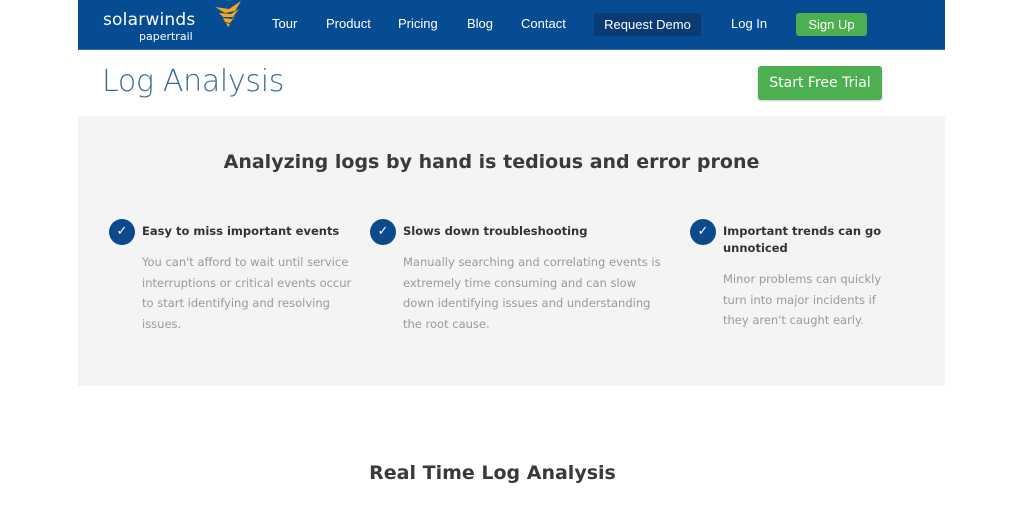 The height and width of the screenshot is (512, 1024). I want to click on sign-up-button: Sign Up, so click(831, 24).